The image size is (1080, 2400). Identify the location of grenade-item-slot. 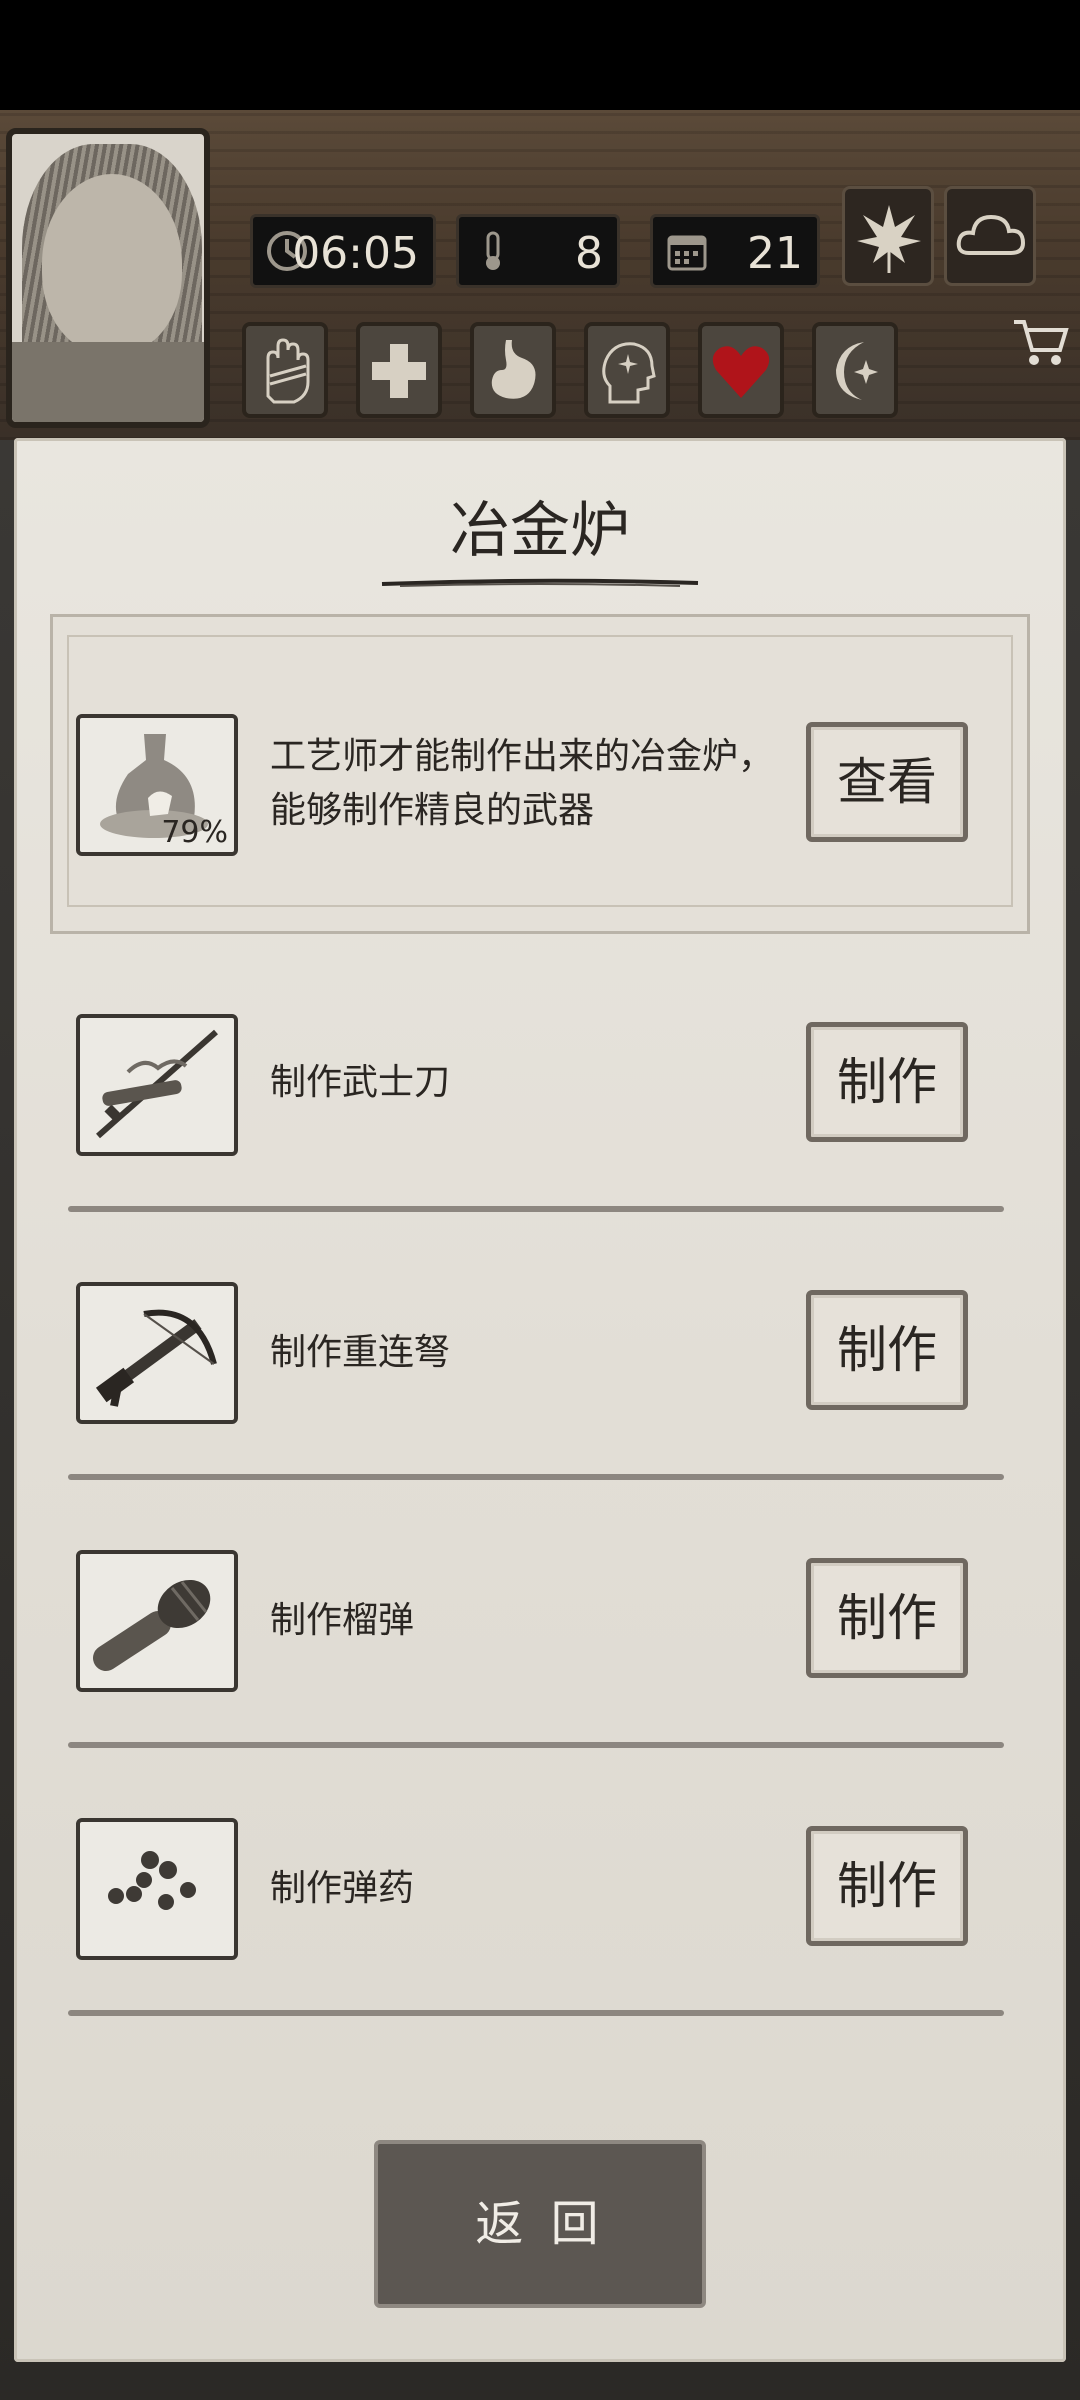
(157, 1621).